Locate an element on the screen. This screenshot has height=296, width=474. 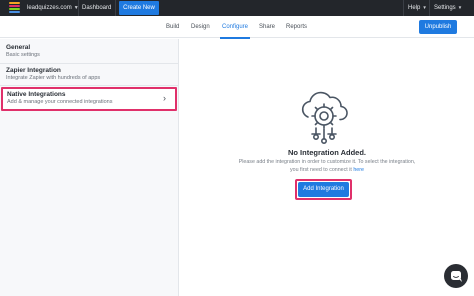
sidebar-item-subtitle: Integrate Zapier with hundreds of apps is located at coordinates (53, 78).